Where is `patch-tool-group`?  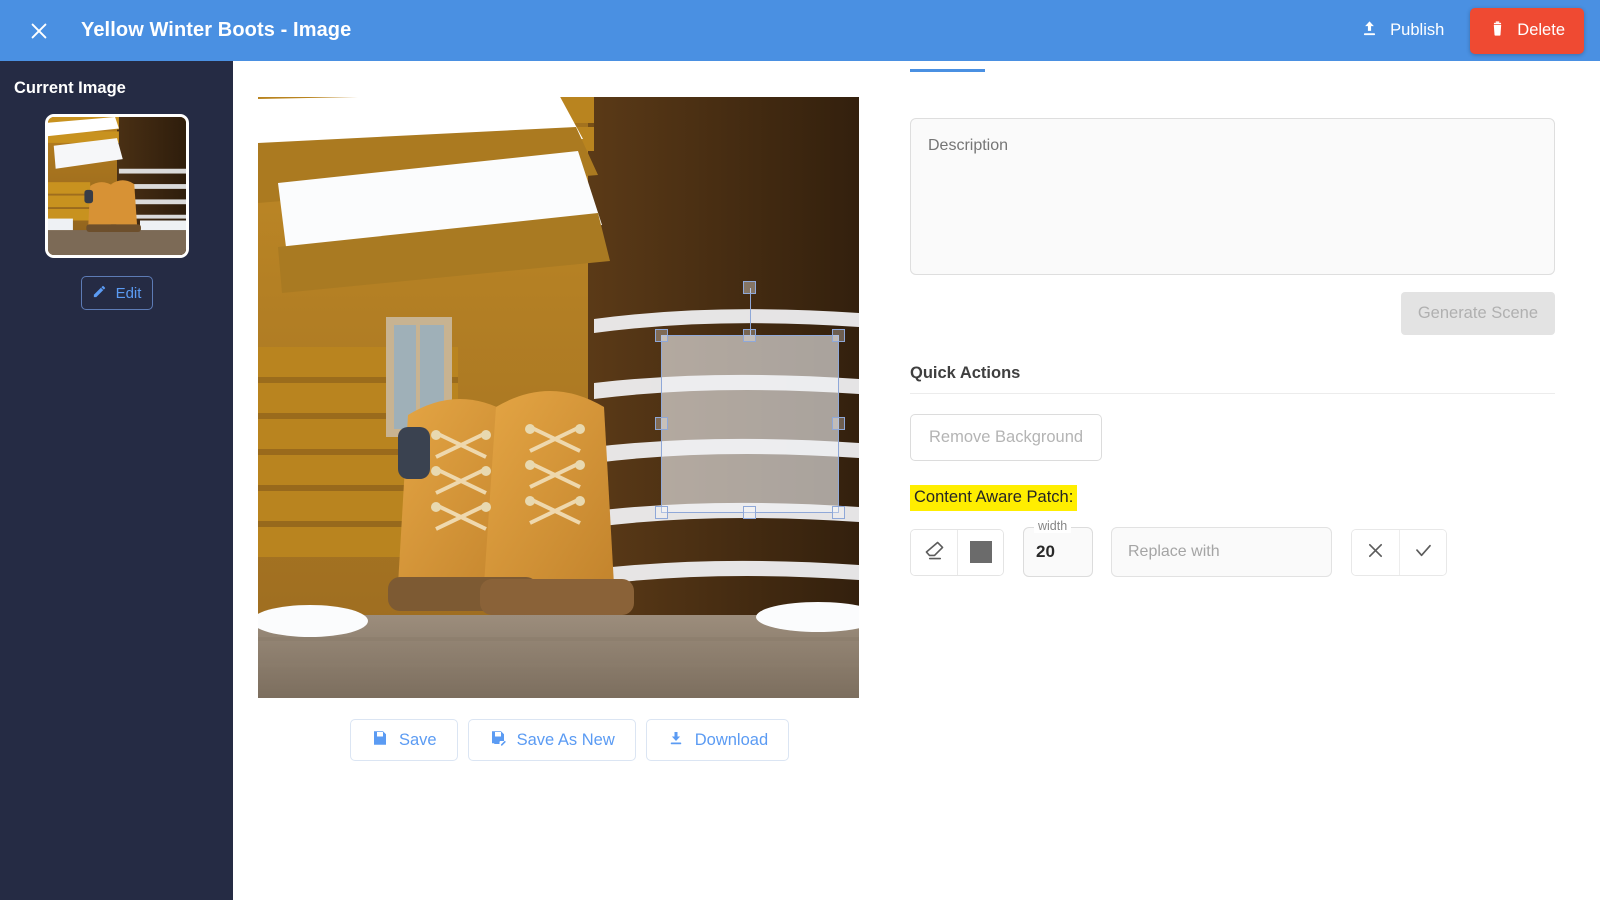
patch-tool-group is located at coordinates (957, 552).